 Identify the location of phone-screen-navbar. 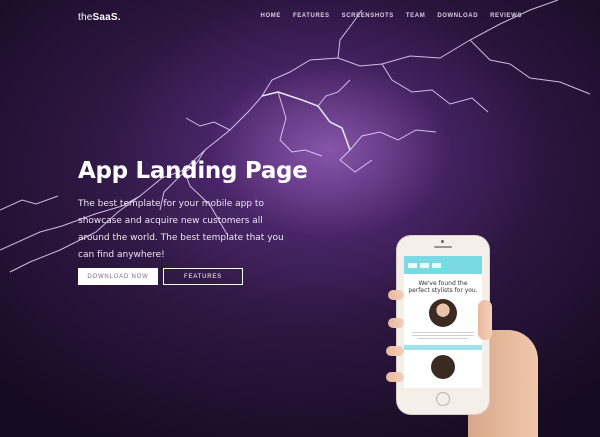
(443, 265).